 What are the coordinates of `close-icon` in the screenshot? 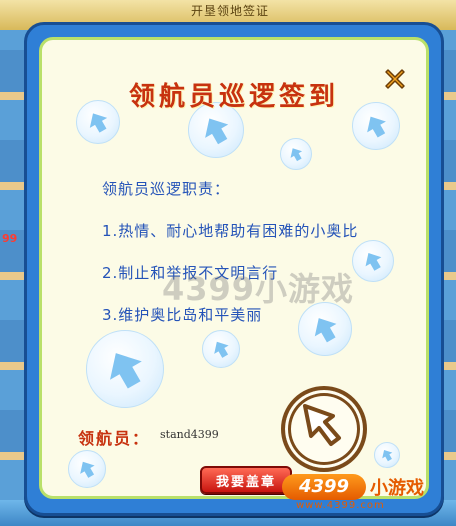 It's located at (395, 79).